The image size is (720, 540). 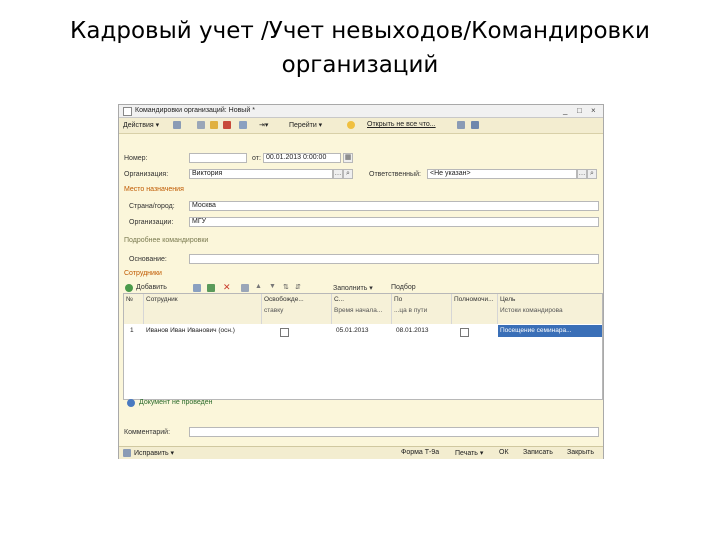 What do you see at coordinates (580, 452) in the screenshot?
I see `close-form-button: Закрыть` at bounding box center [580, 452].